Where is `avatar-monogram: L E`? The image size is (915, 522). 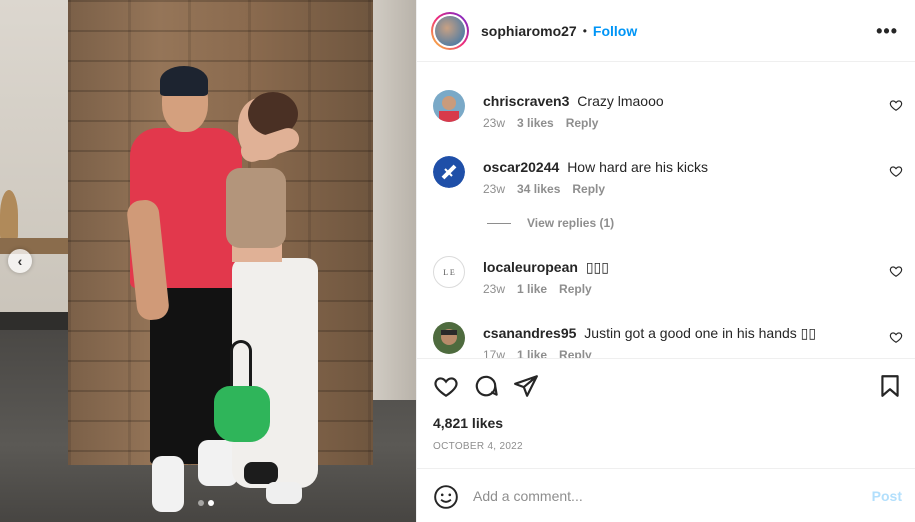 avatar-monogram: L E is located at coordinates (449, 272).